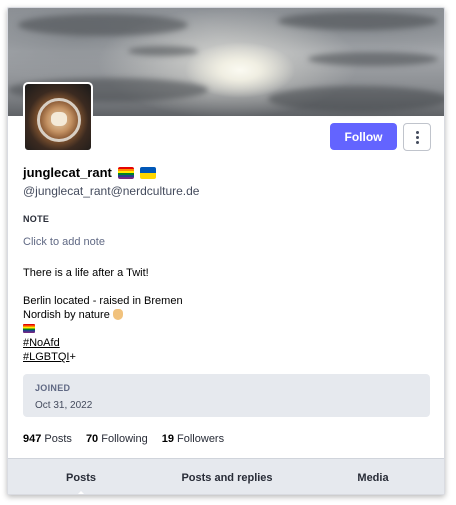  What do you see at coordinates (64, 242) in the screenshot?
I see `note-input: Click to add note` at bounding box center [64, 242].